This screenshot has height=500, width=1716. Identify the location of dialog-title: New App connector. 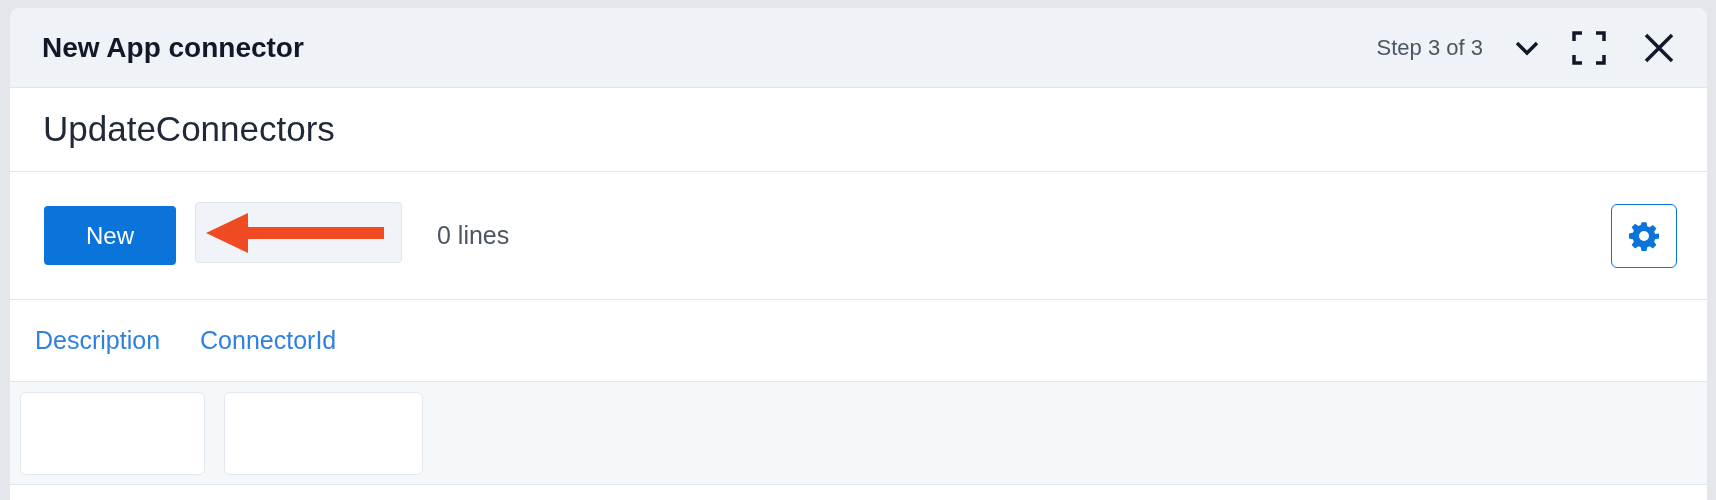
(173, 47).